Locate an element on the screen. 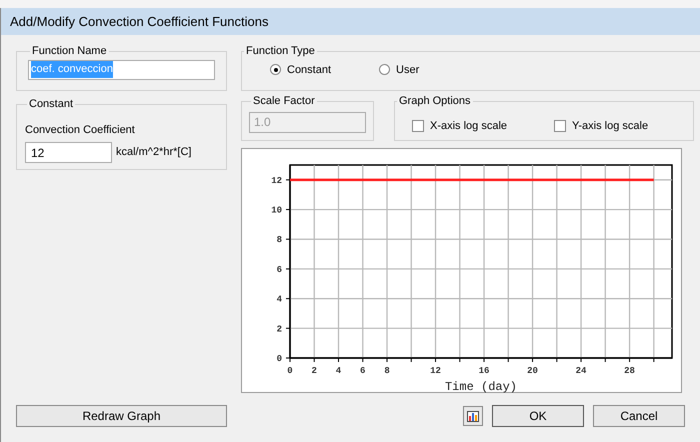 This screenshot has width=700, height=442. checkbox-option: Y-axis log scale is located at coordinates (601, 126).